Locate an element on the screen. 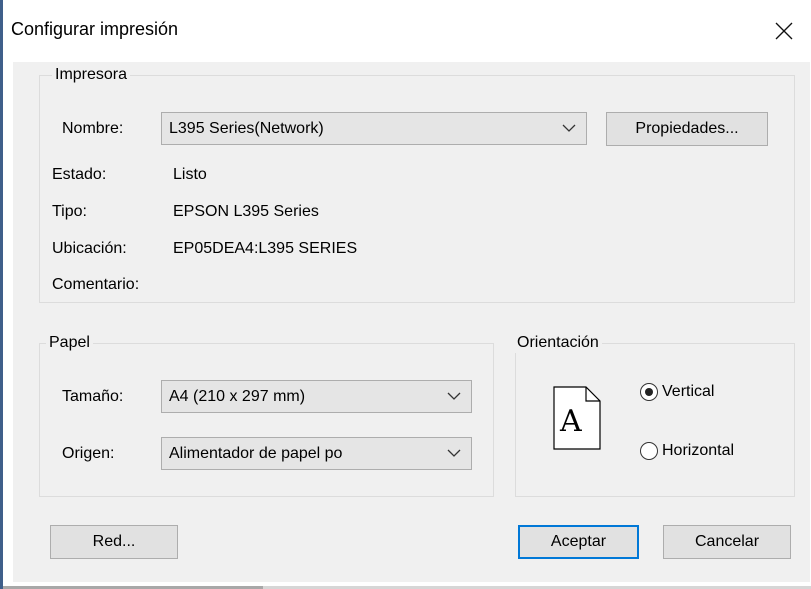 Image resolution: width=811 pixels, height=589 pixels. paper-source-select: Alimentador de papel po is located at coordinates (316, 453).